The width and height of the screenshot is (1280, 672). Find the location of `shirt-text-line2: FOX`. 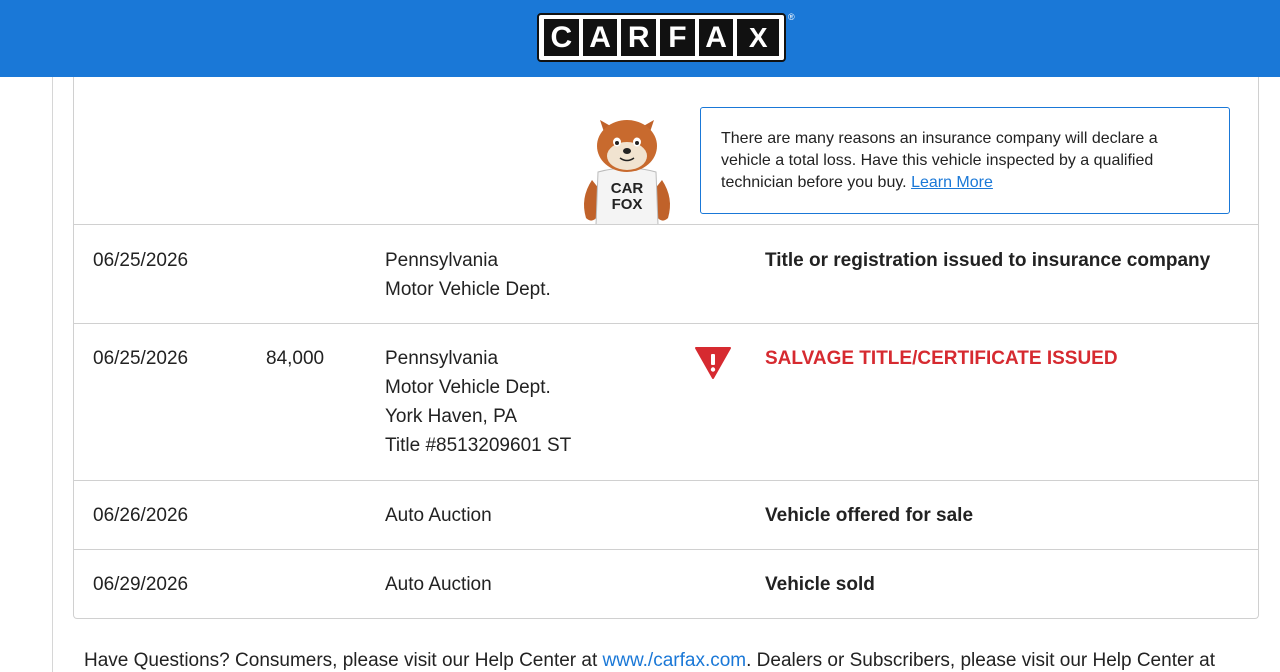

shirt-text-line2: FOX is located at coordinates (627, 204).